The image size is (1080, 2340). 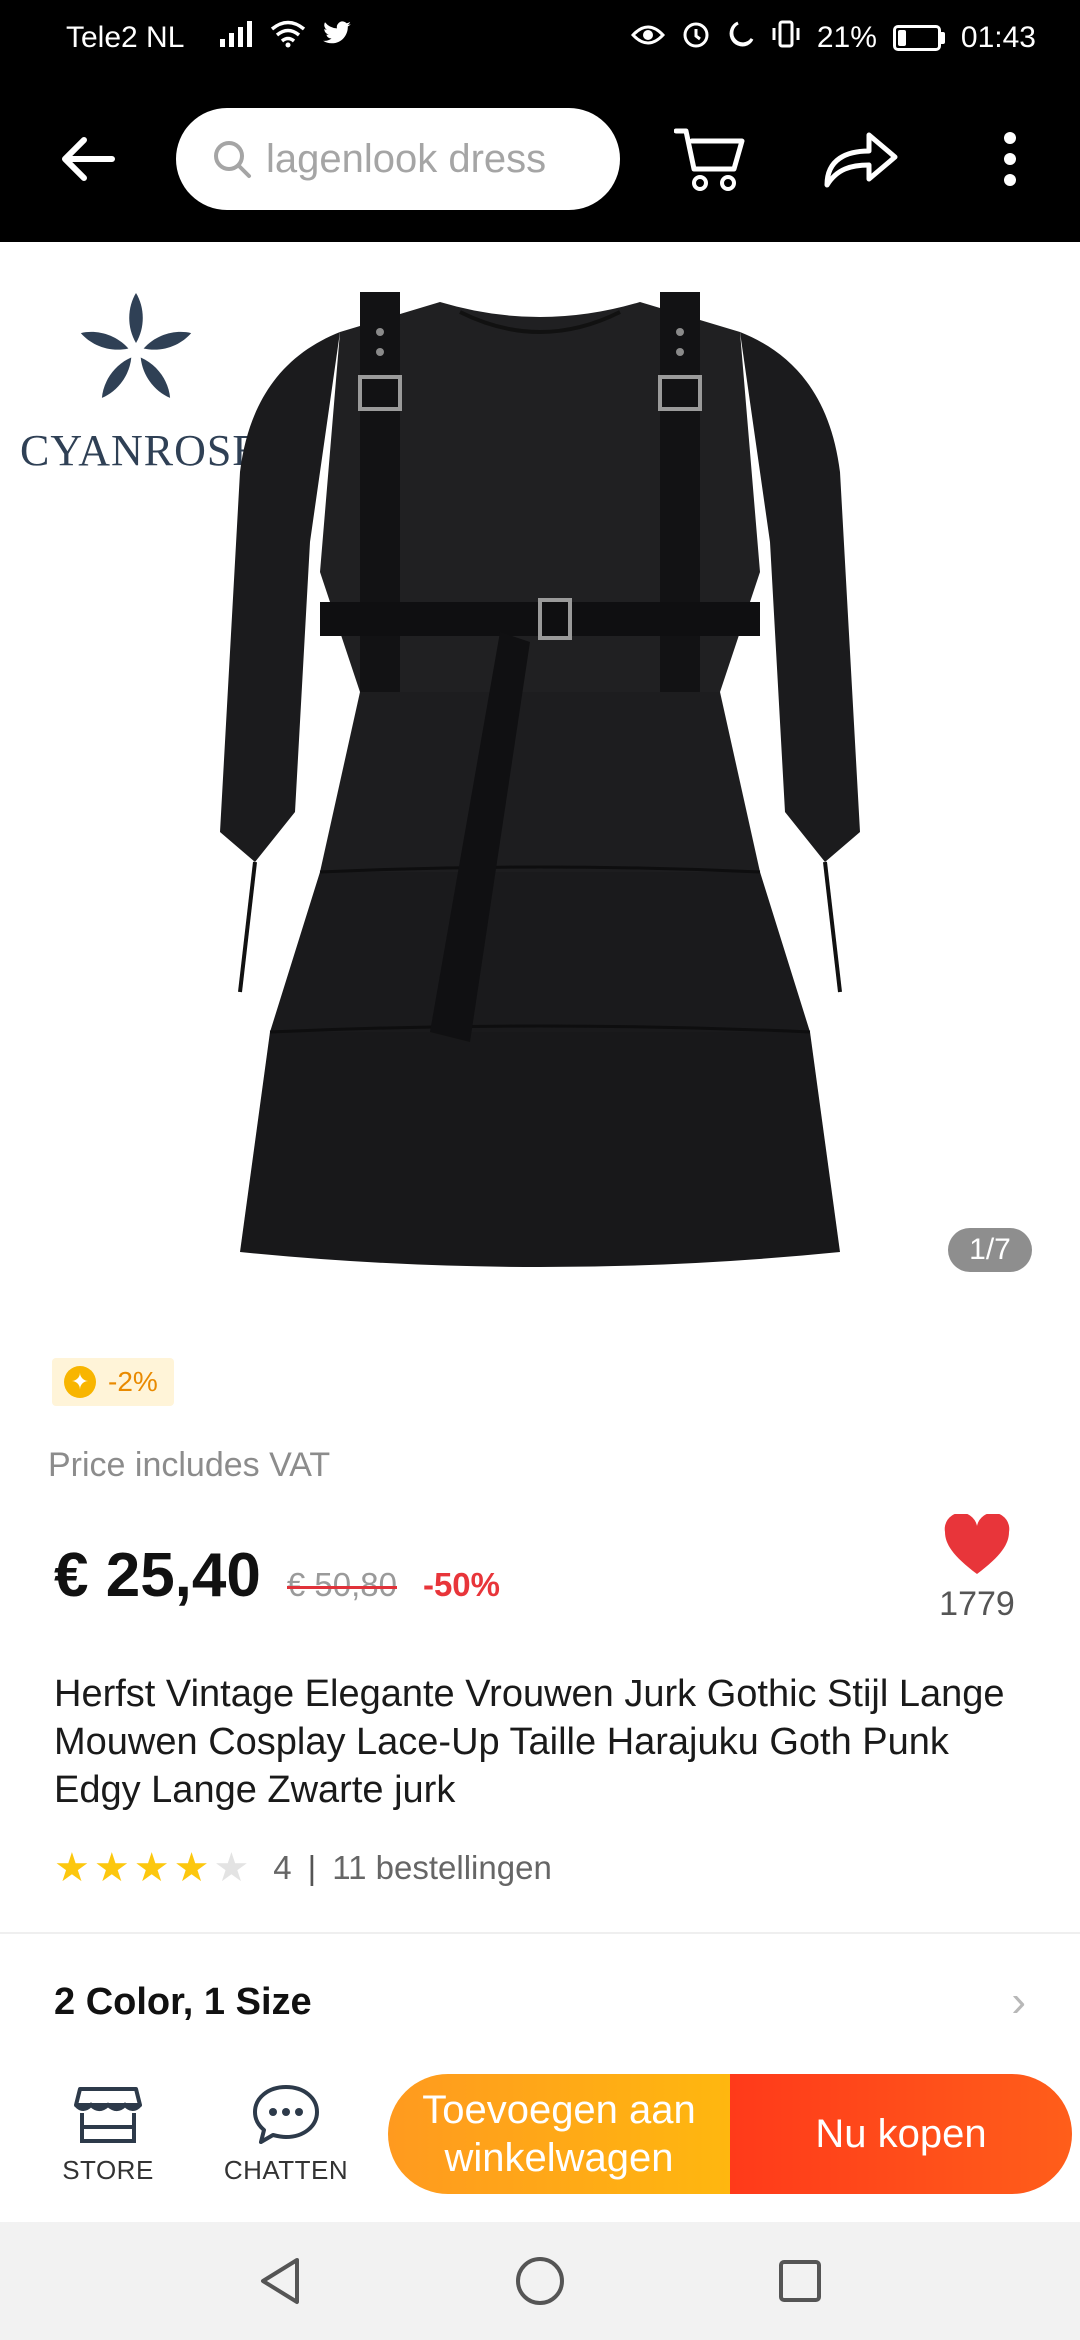 I want to click on cart-button, so click(x=710, y=159).